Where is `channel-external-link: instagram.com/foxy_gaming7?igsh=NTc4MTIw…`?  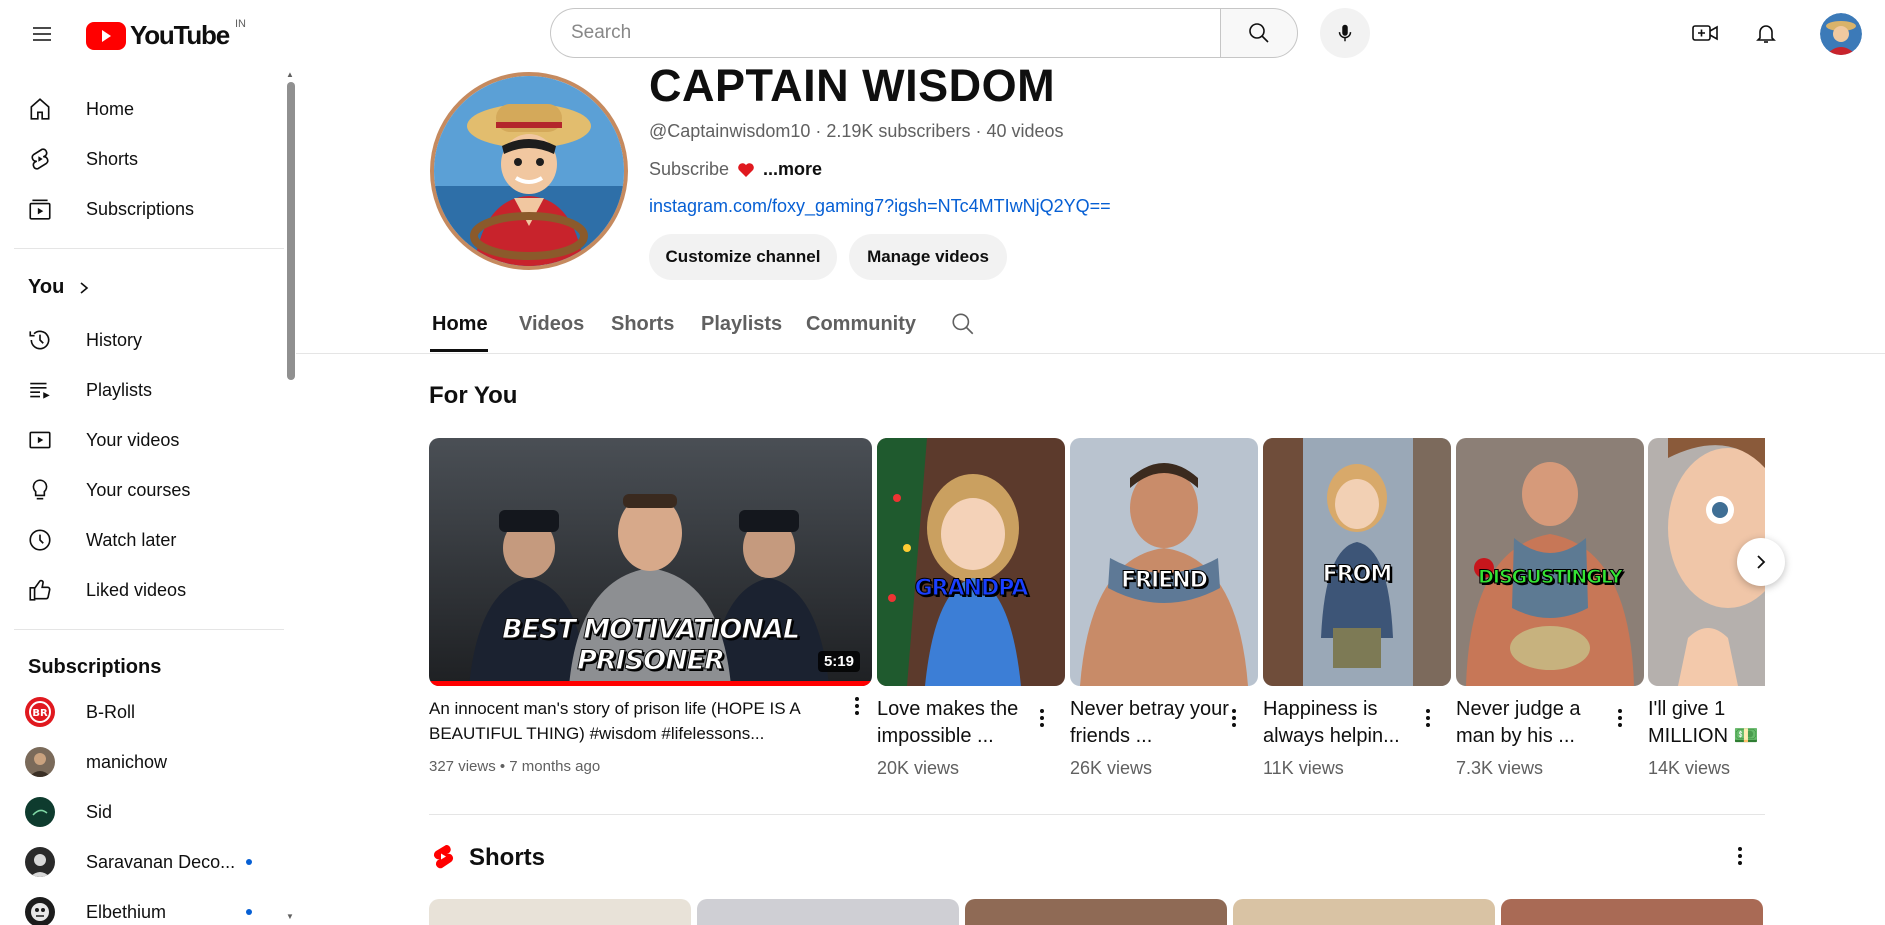 channel-external-link: instagram.com/foxy_gaming7?igsh=NTc4MTIw… is located at coordinates (880, 206).